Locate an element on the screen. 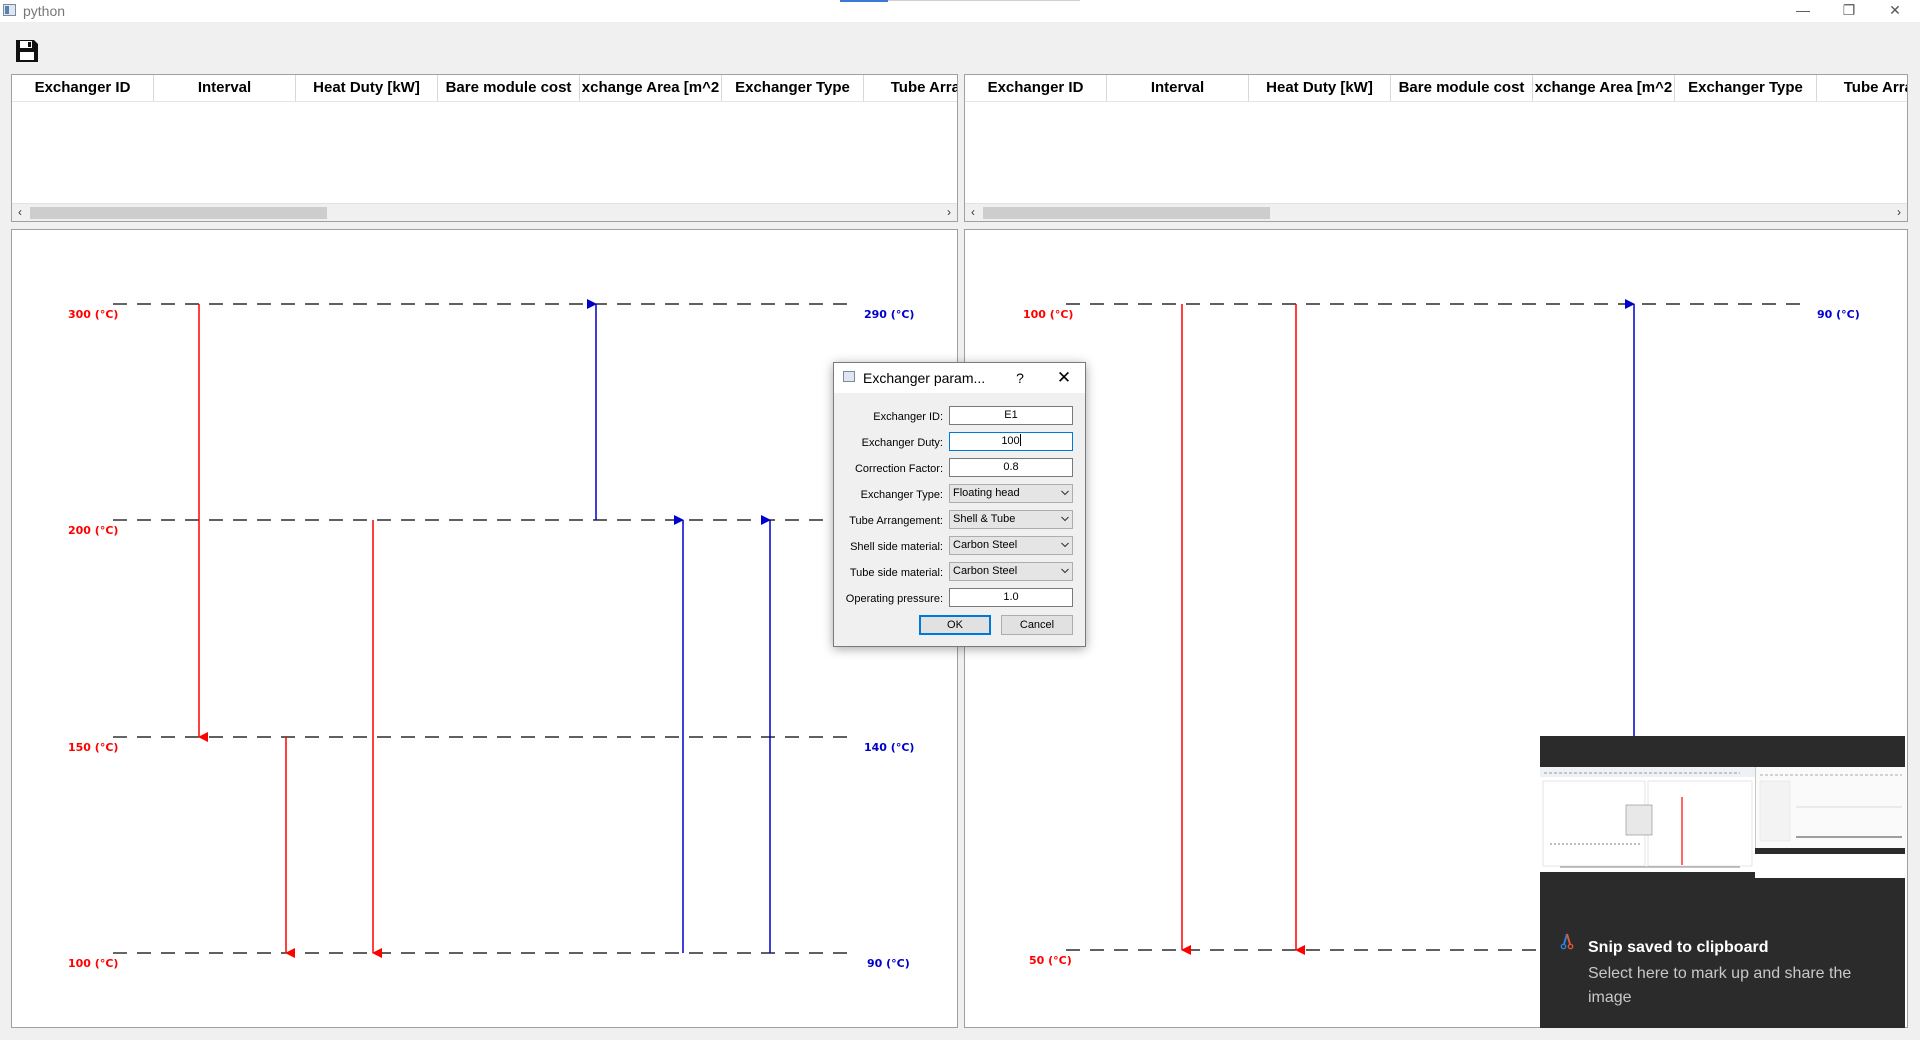 This screenshot has height=1040, width=1920. shell-side-material-select: Carbon Steel is located at coordinates (1011, 545).